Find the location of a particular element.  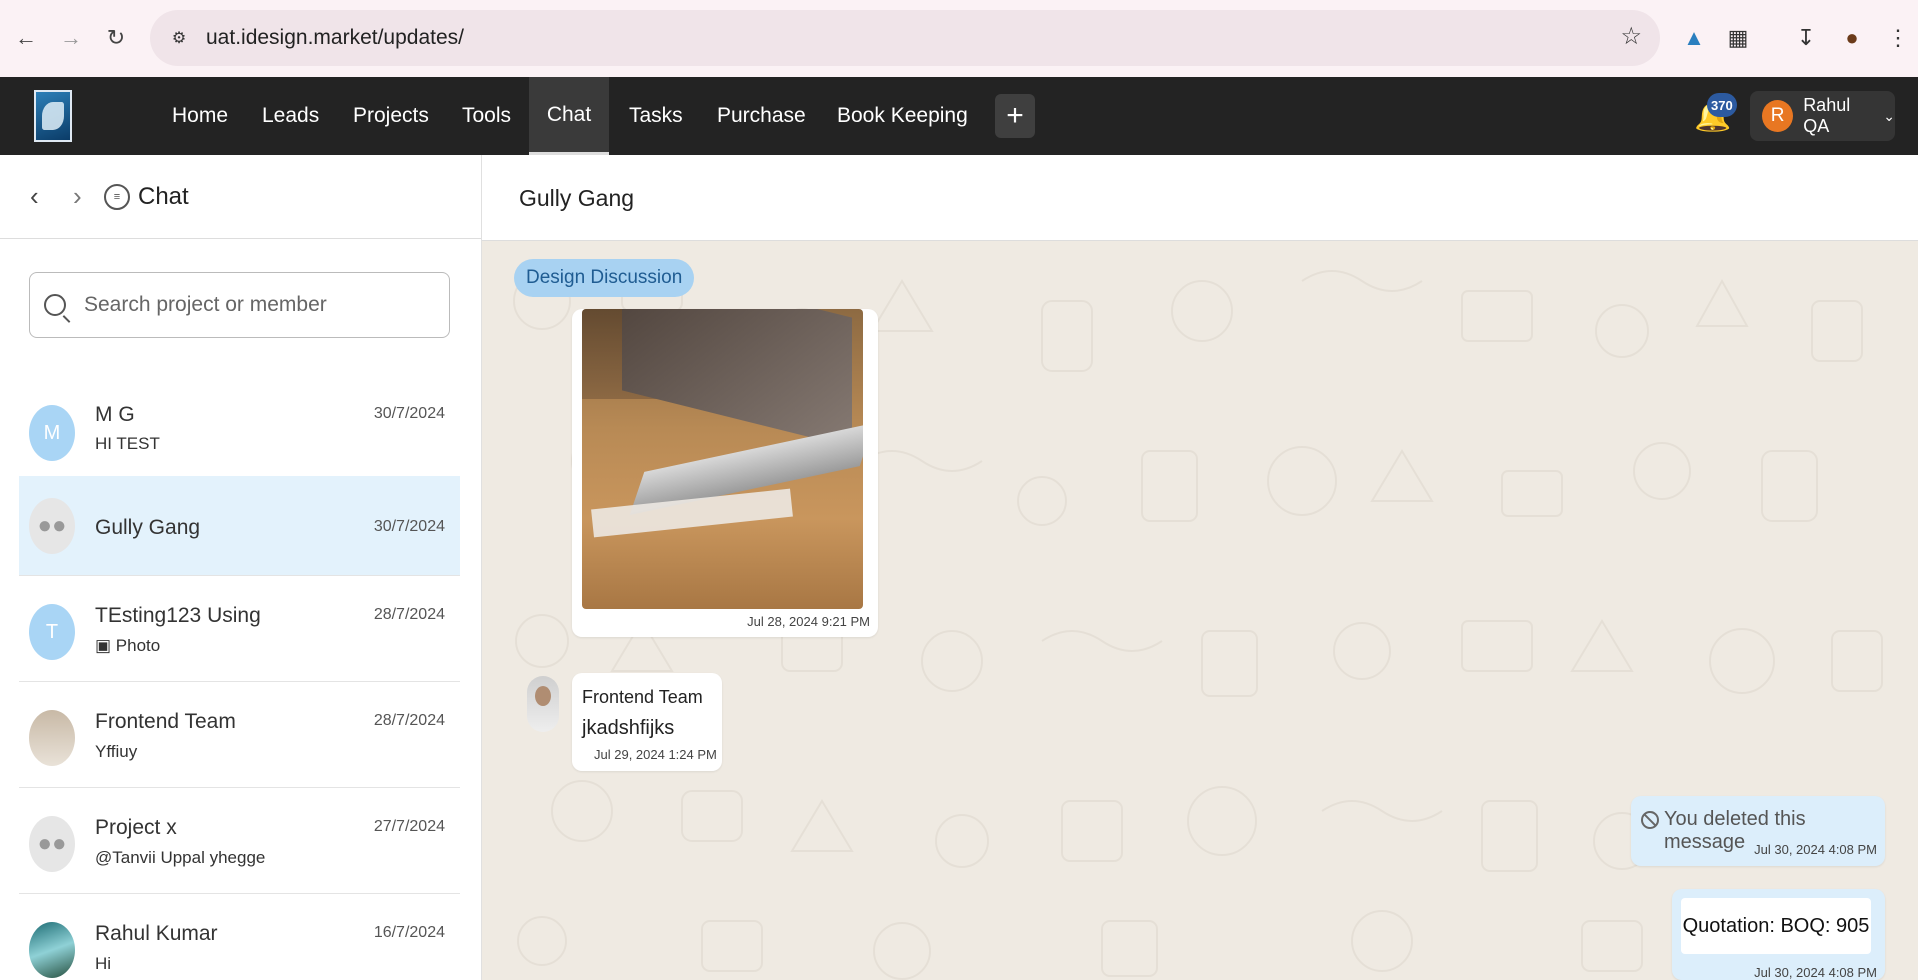

sender-avatar is located at coordinates (543, 704).